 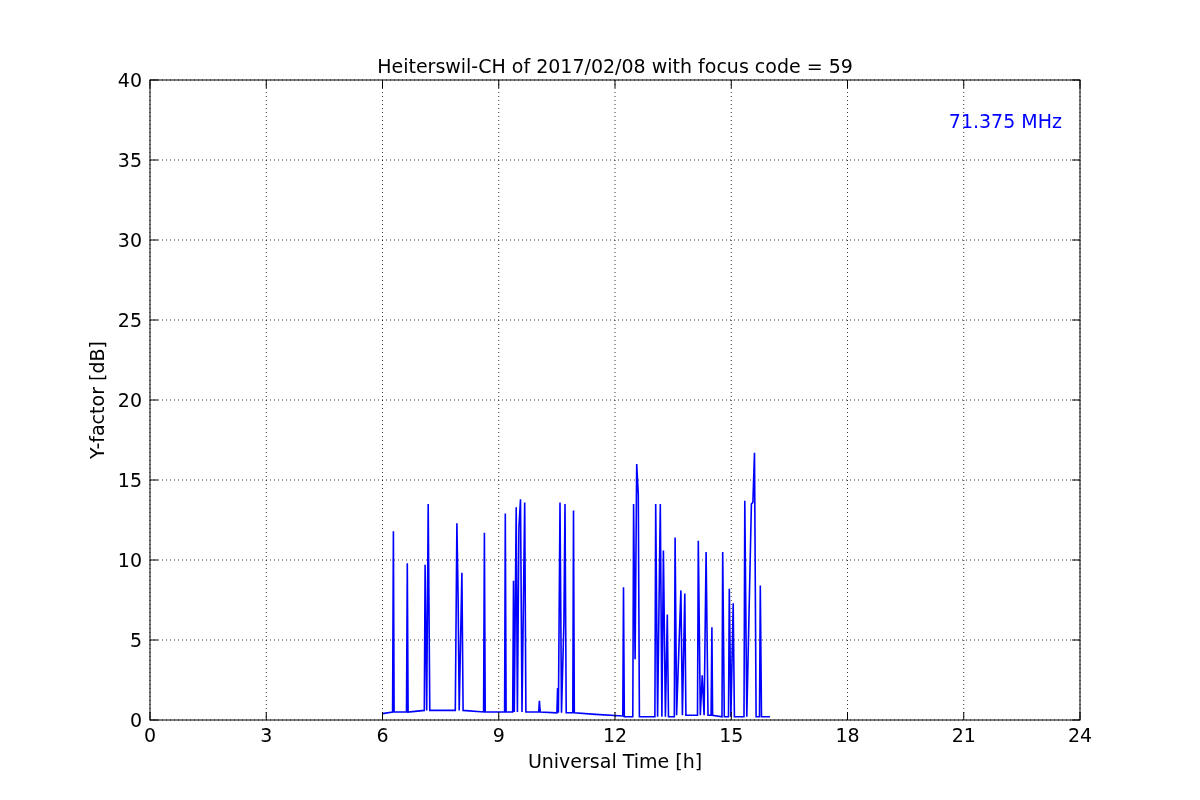 I want to click on frequency-label: 71.375 MHz, so click(x=1005, y=121).